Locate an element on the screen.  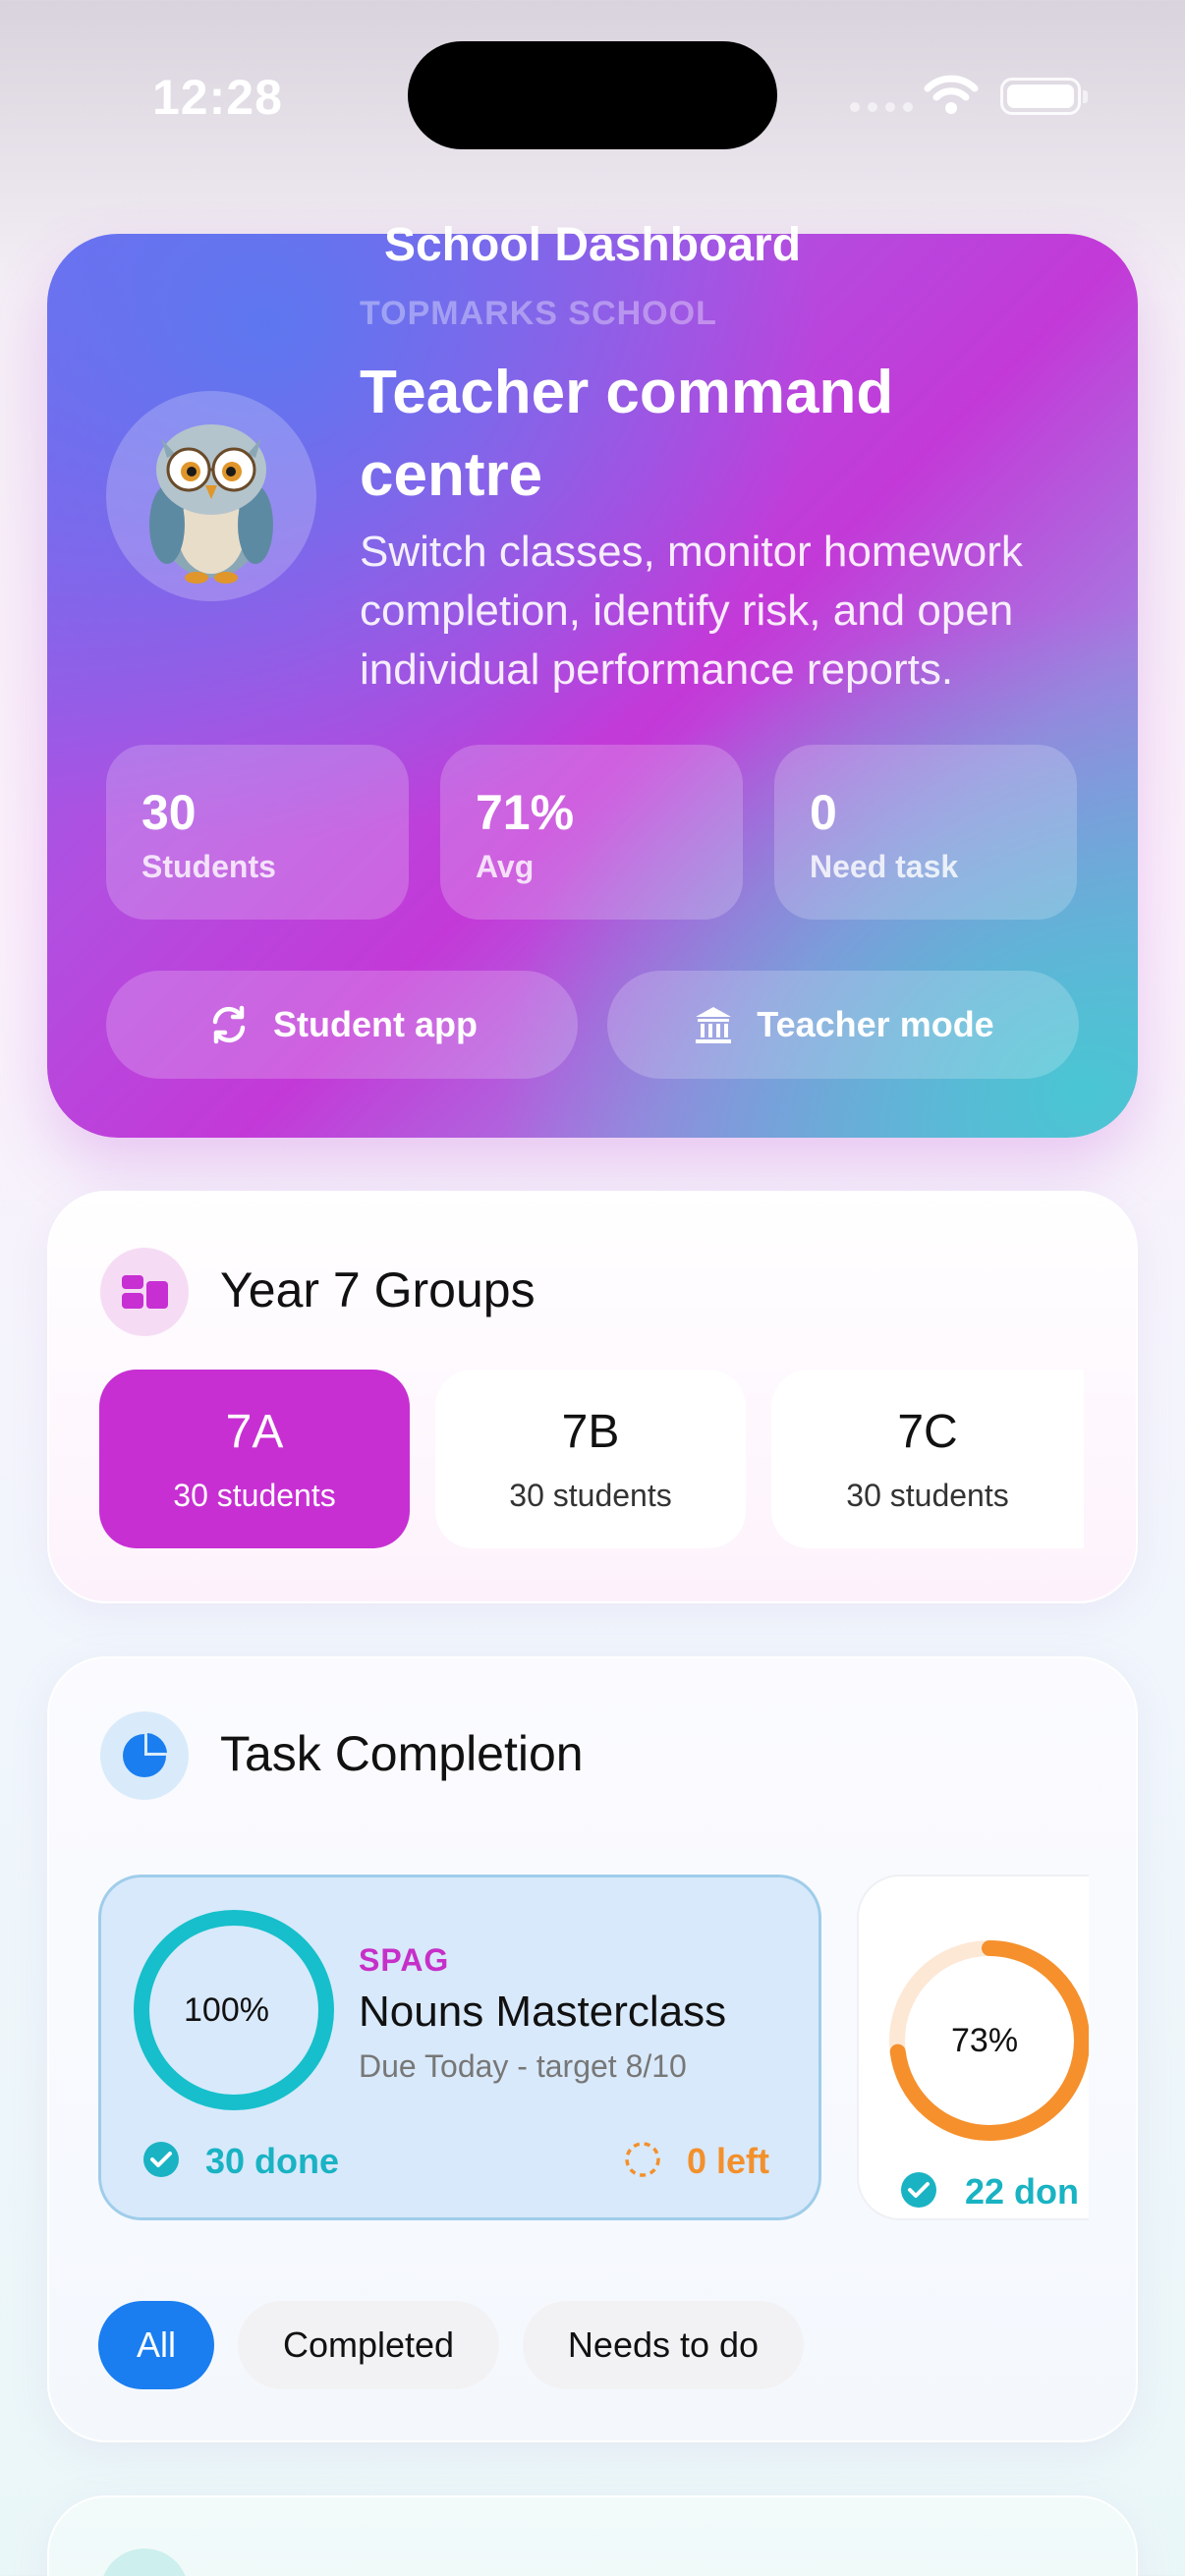
task-name: Nouns Masterclass is located at coordinates (543, 2012).